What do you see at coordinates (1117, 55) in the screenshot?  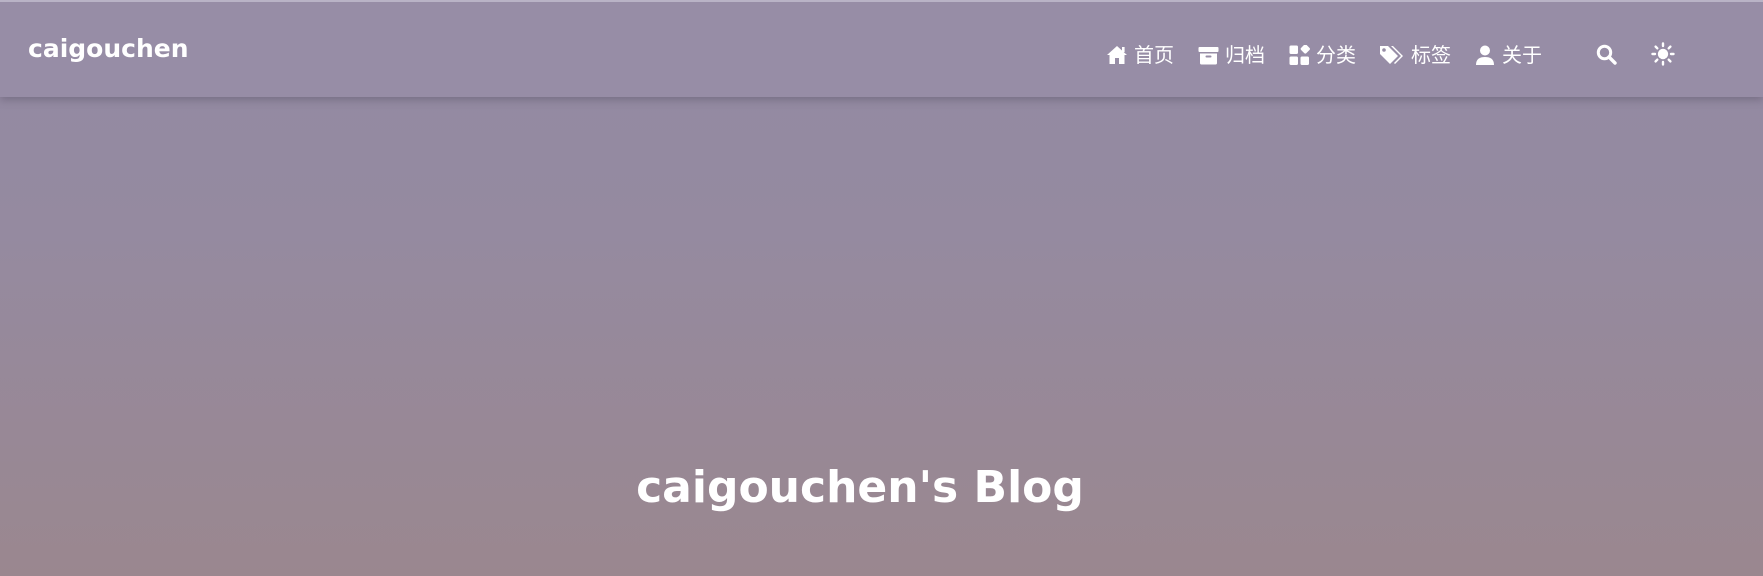 I see `home-icon` at bounding box center [1117, 55].